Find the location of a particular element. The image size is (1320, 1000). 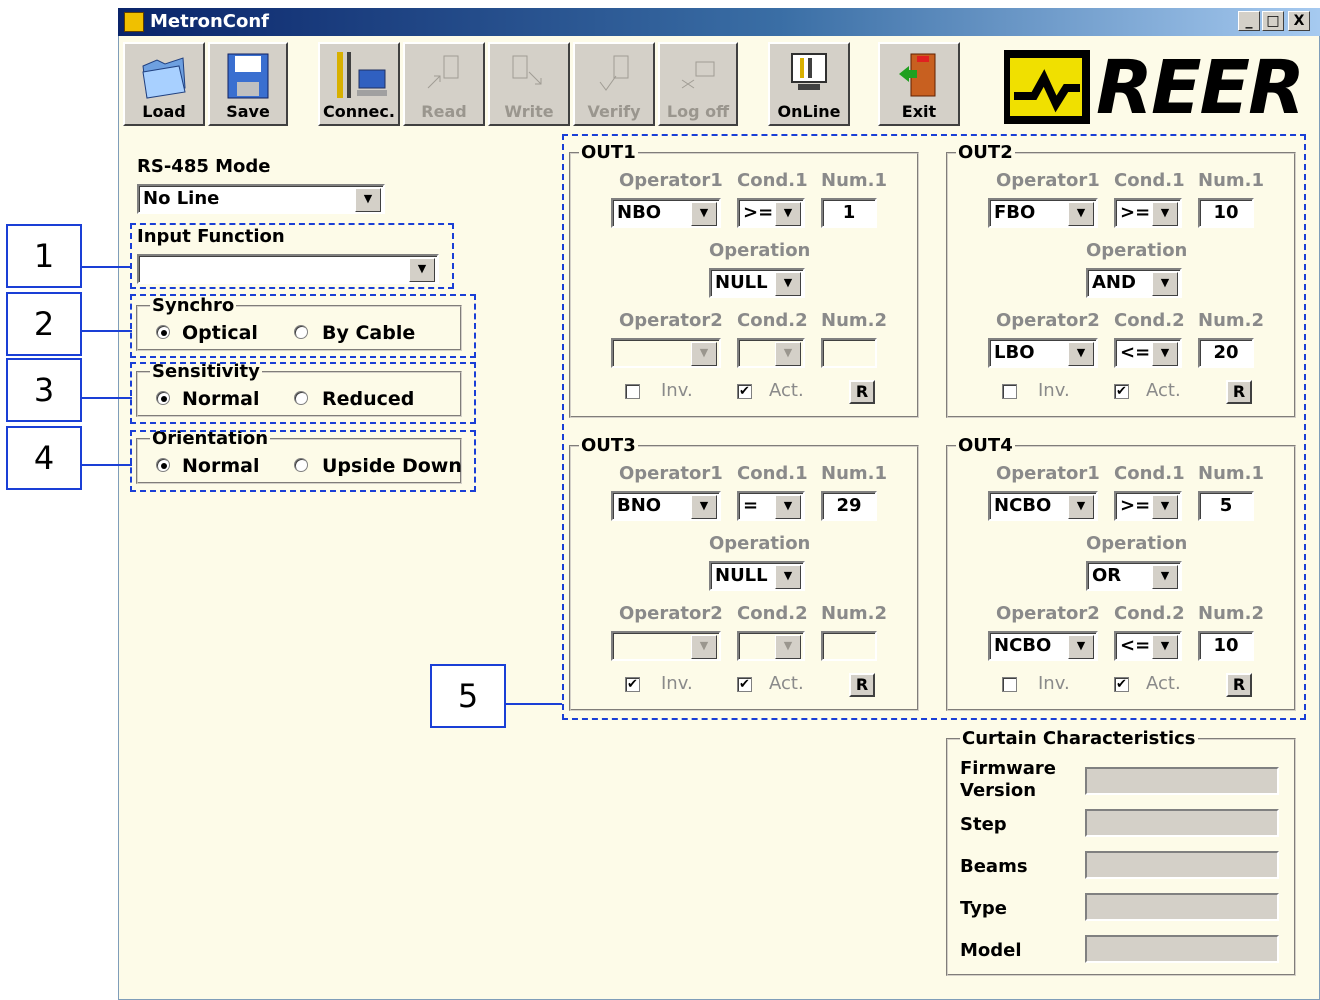

exit-door-icon is located at coordinates (917, 75).